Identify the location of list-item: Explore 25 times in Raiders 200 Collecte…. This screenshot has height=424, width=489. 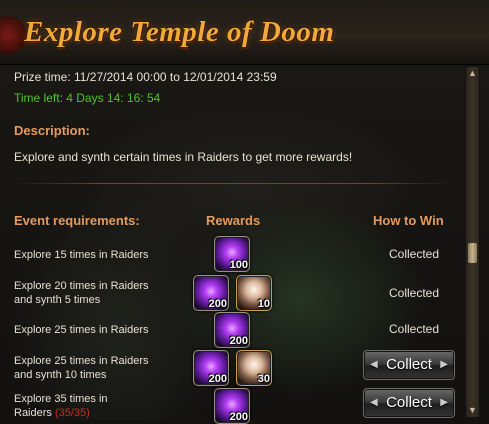
(227, 330).